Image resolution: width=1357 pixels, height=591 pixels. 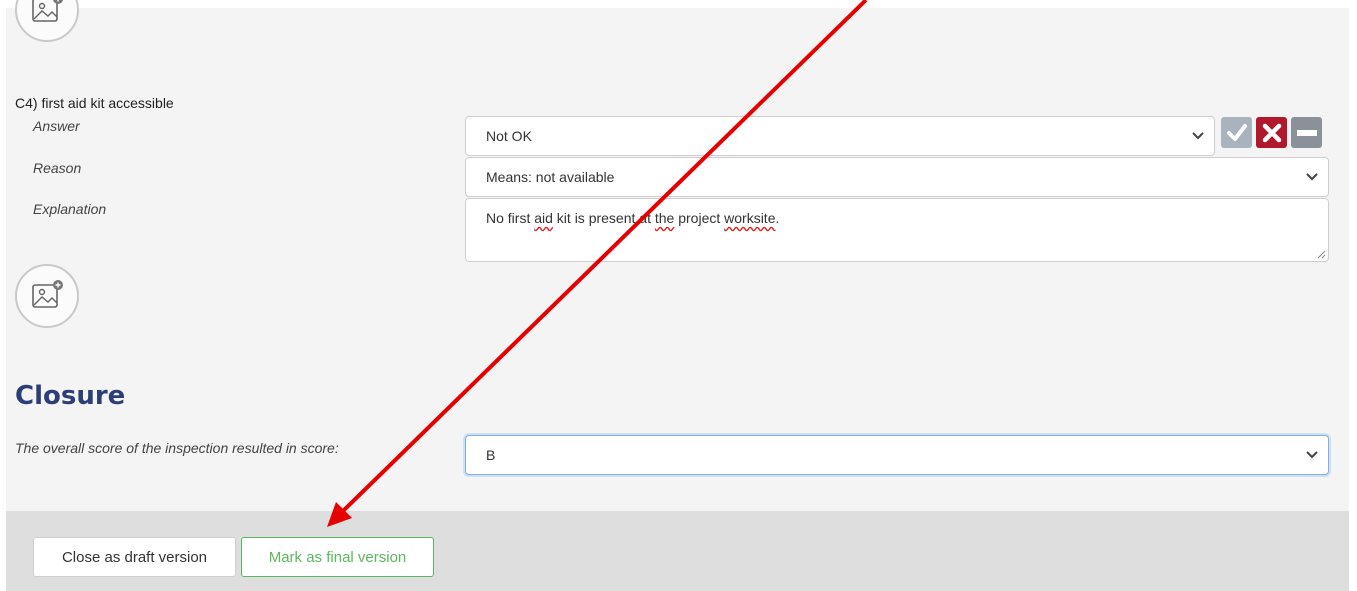 What do you see at coordinates (56, 126) in the screenshot?
I see `answer-label: Answer` at bounding box center [56, 126].